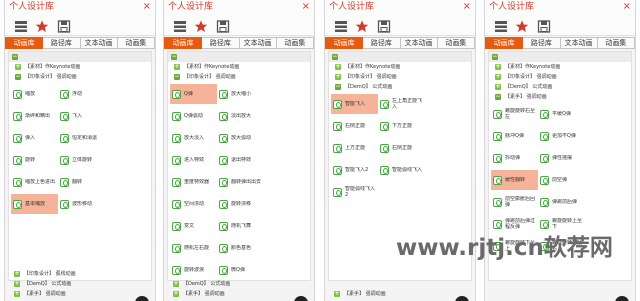 The height and width of the screenshot is (301, 640). What do you see at coordinates (240, 226) in the screenshot?
I see `animation-item: 随机飞舞` at bounding box center [240, 226].